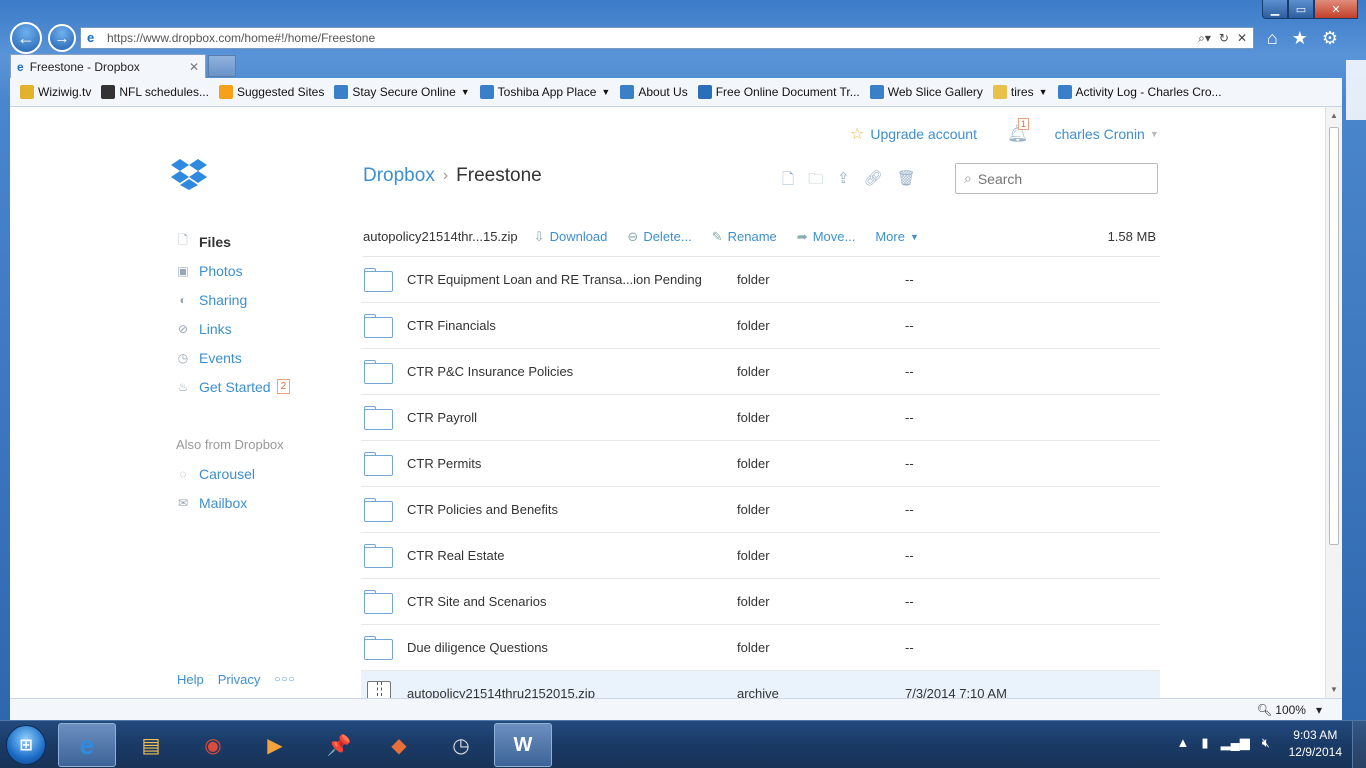  Describe the element at coordinates (753, 325) in the screenshot. I see `file-kind: folder` at that location.